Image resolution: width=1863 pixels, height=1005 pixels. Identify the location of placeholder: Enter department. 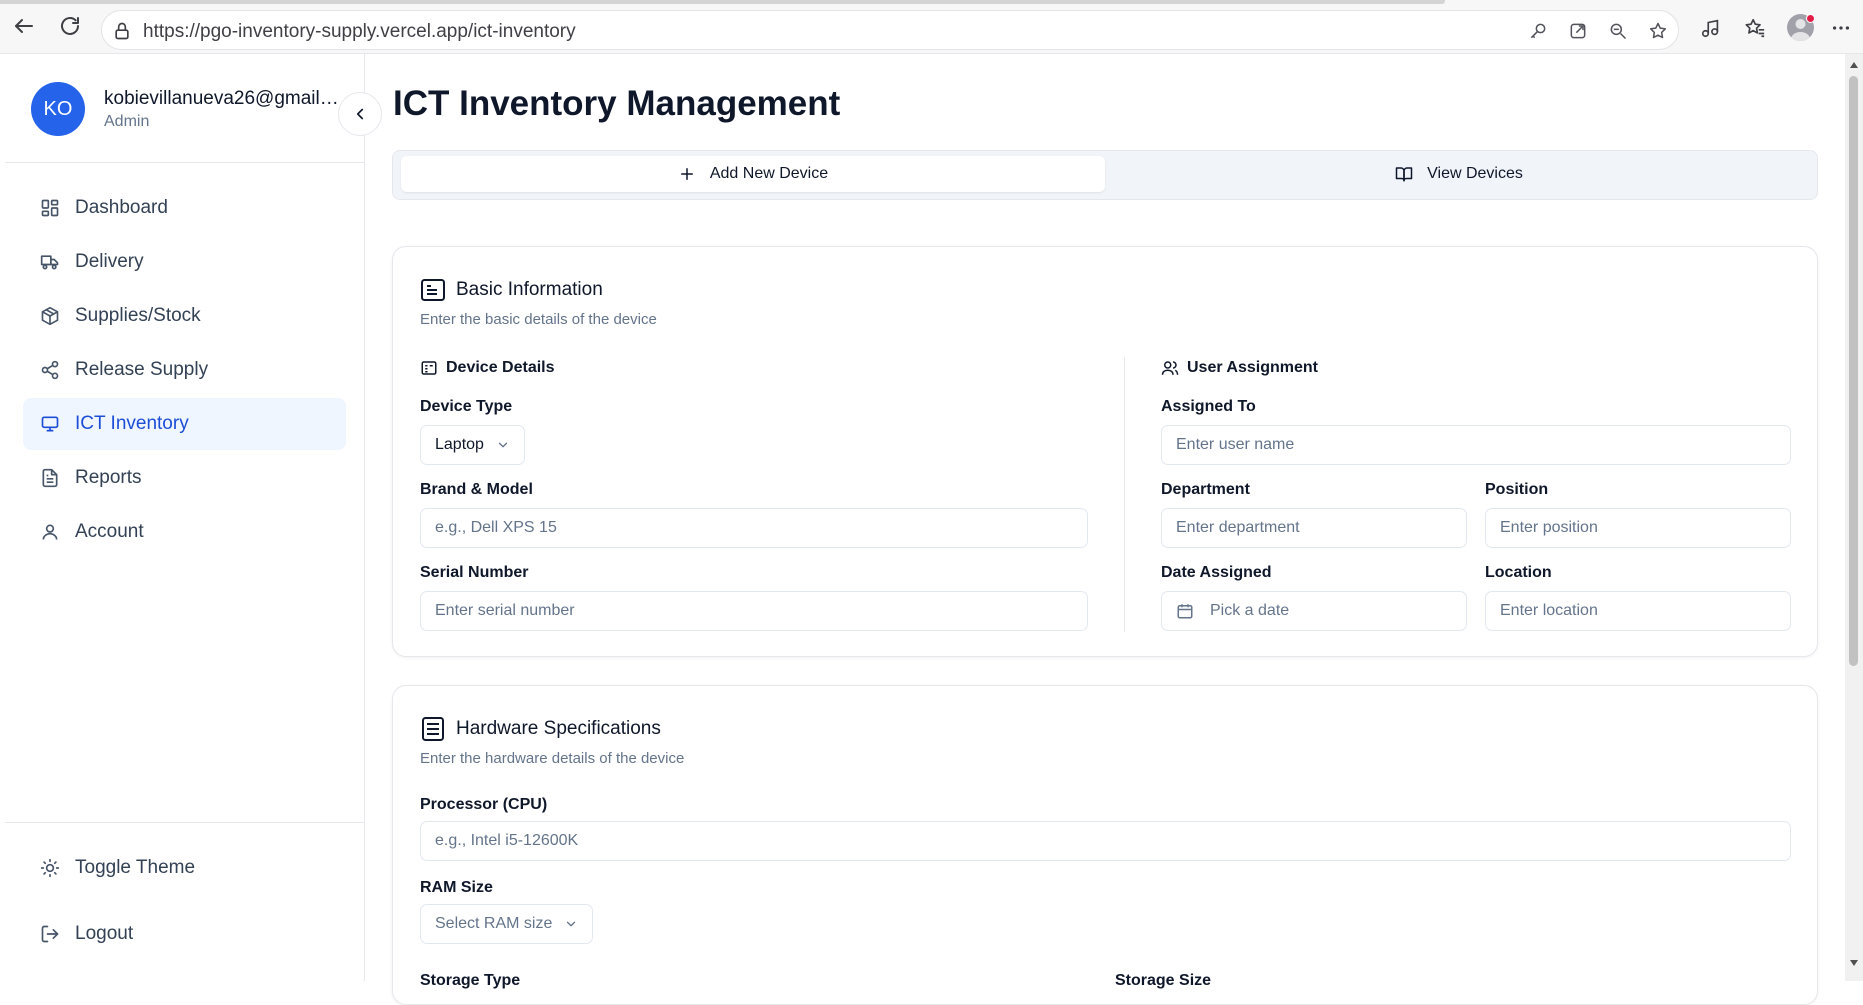
(1238, 527).